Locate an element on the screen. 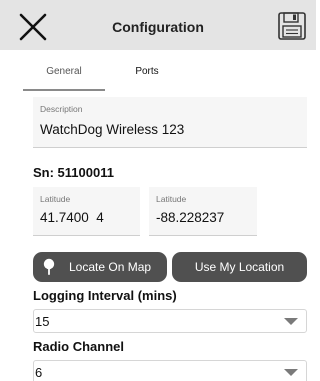  latitude-label: Latitude is located at coordinates (55, 199).